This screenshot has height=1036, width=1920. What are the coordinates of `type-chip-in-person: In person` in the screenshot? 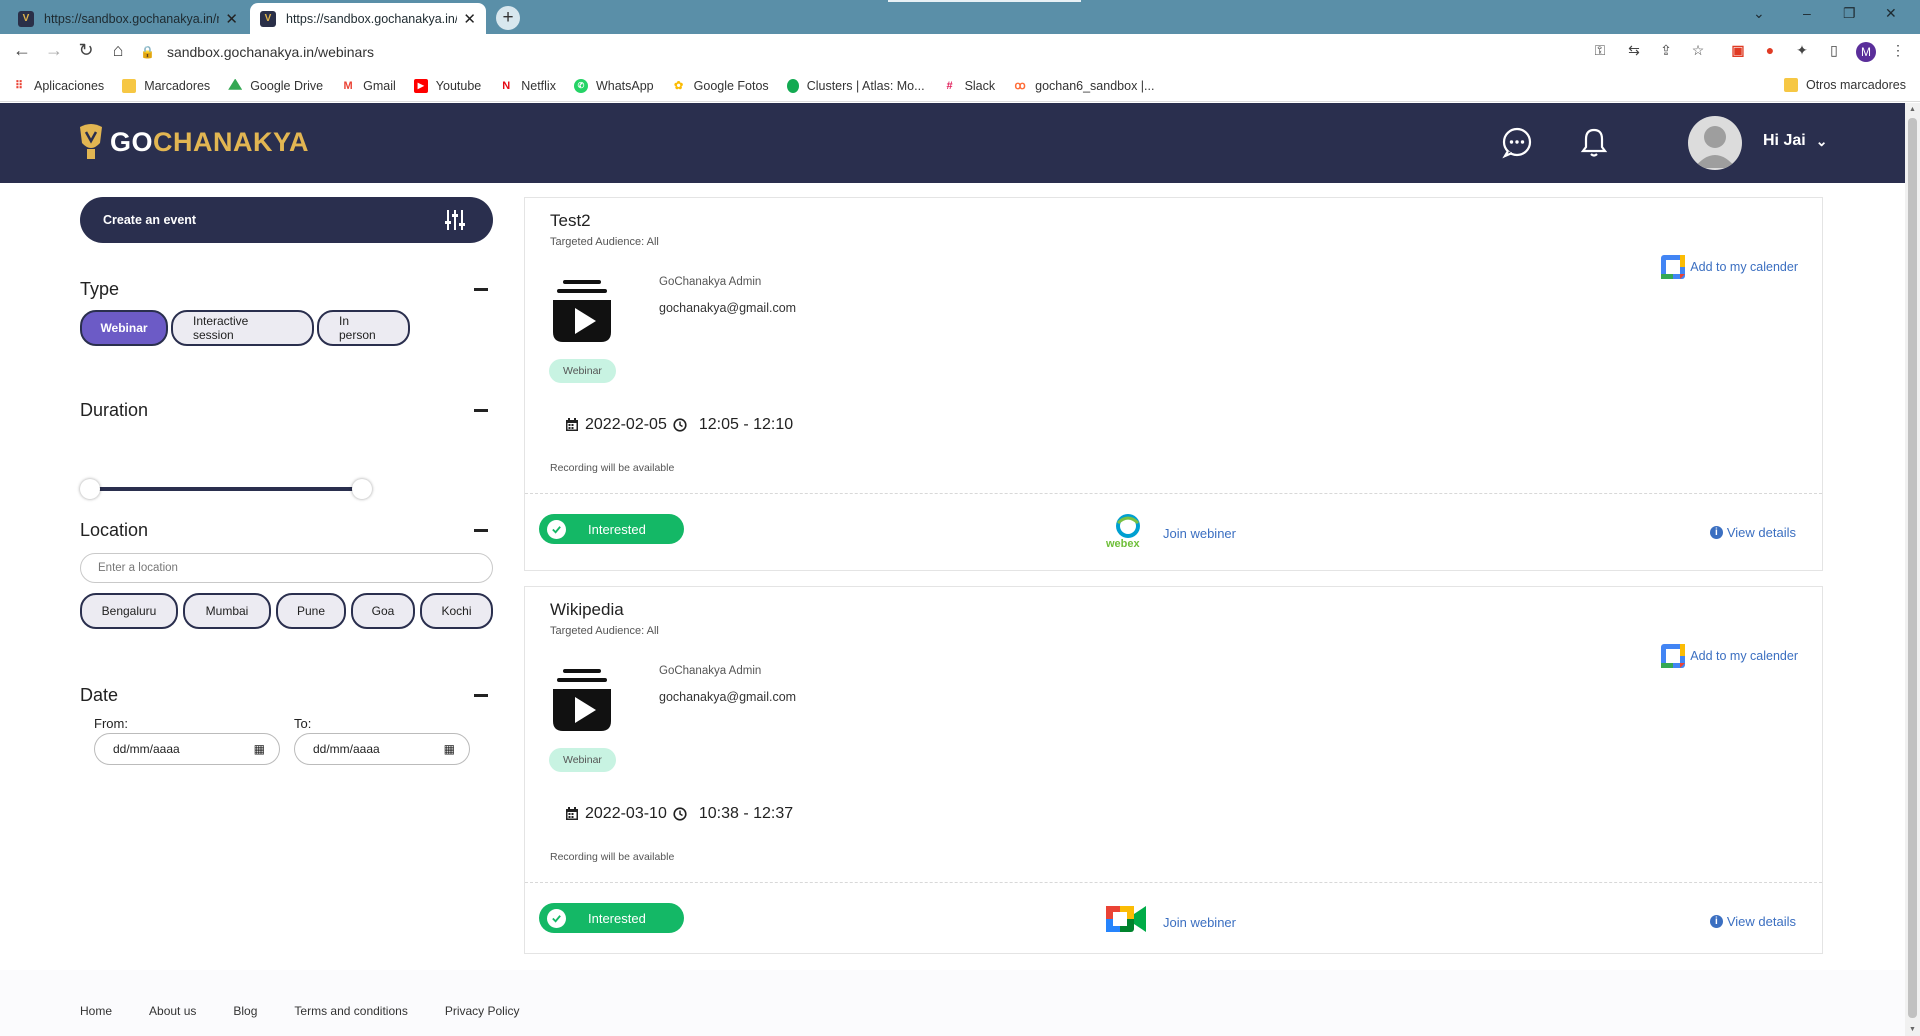 It's located at (363, 328).